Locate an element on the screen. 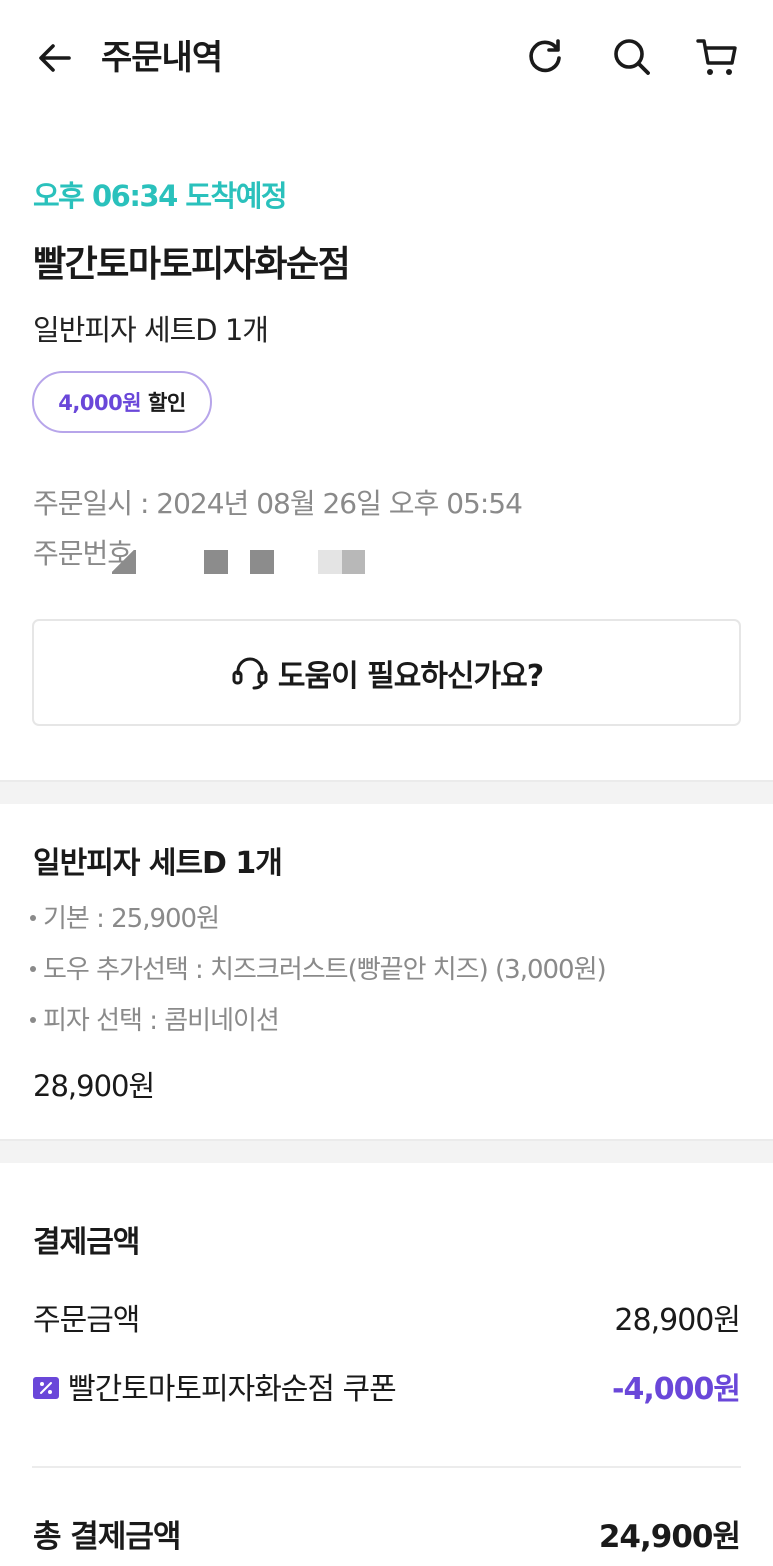 This screenshot has height=1566, width=773. coupon-icon is located at coordinates (46, 1387).